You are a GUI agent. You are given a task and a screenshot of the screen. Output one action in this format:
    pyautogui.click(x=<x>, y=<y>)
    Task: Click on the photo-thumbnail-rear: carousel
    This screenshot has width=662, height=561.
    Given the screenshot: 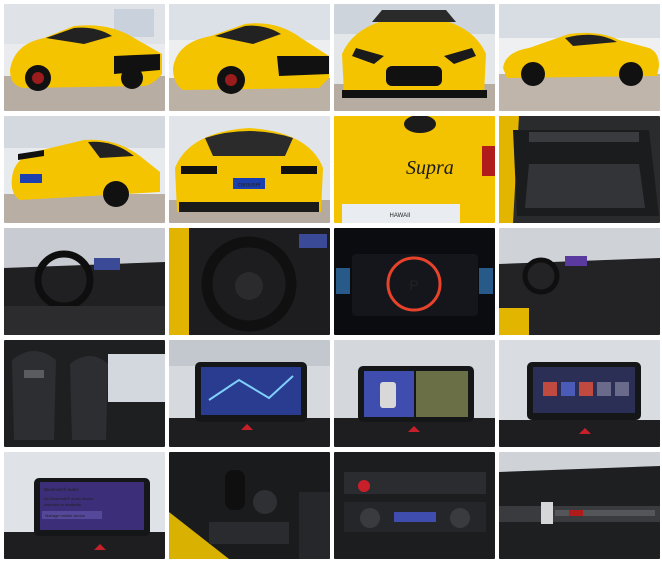 What is the action you would take?
    pyautogui.click(x=249, y=169)
    